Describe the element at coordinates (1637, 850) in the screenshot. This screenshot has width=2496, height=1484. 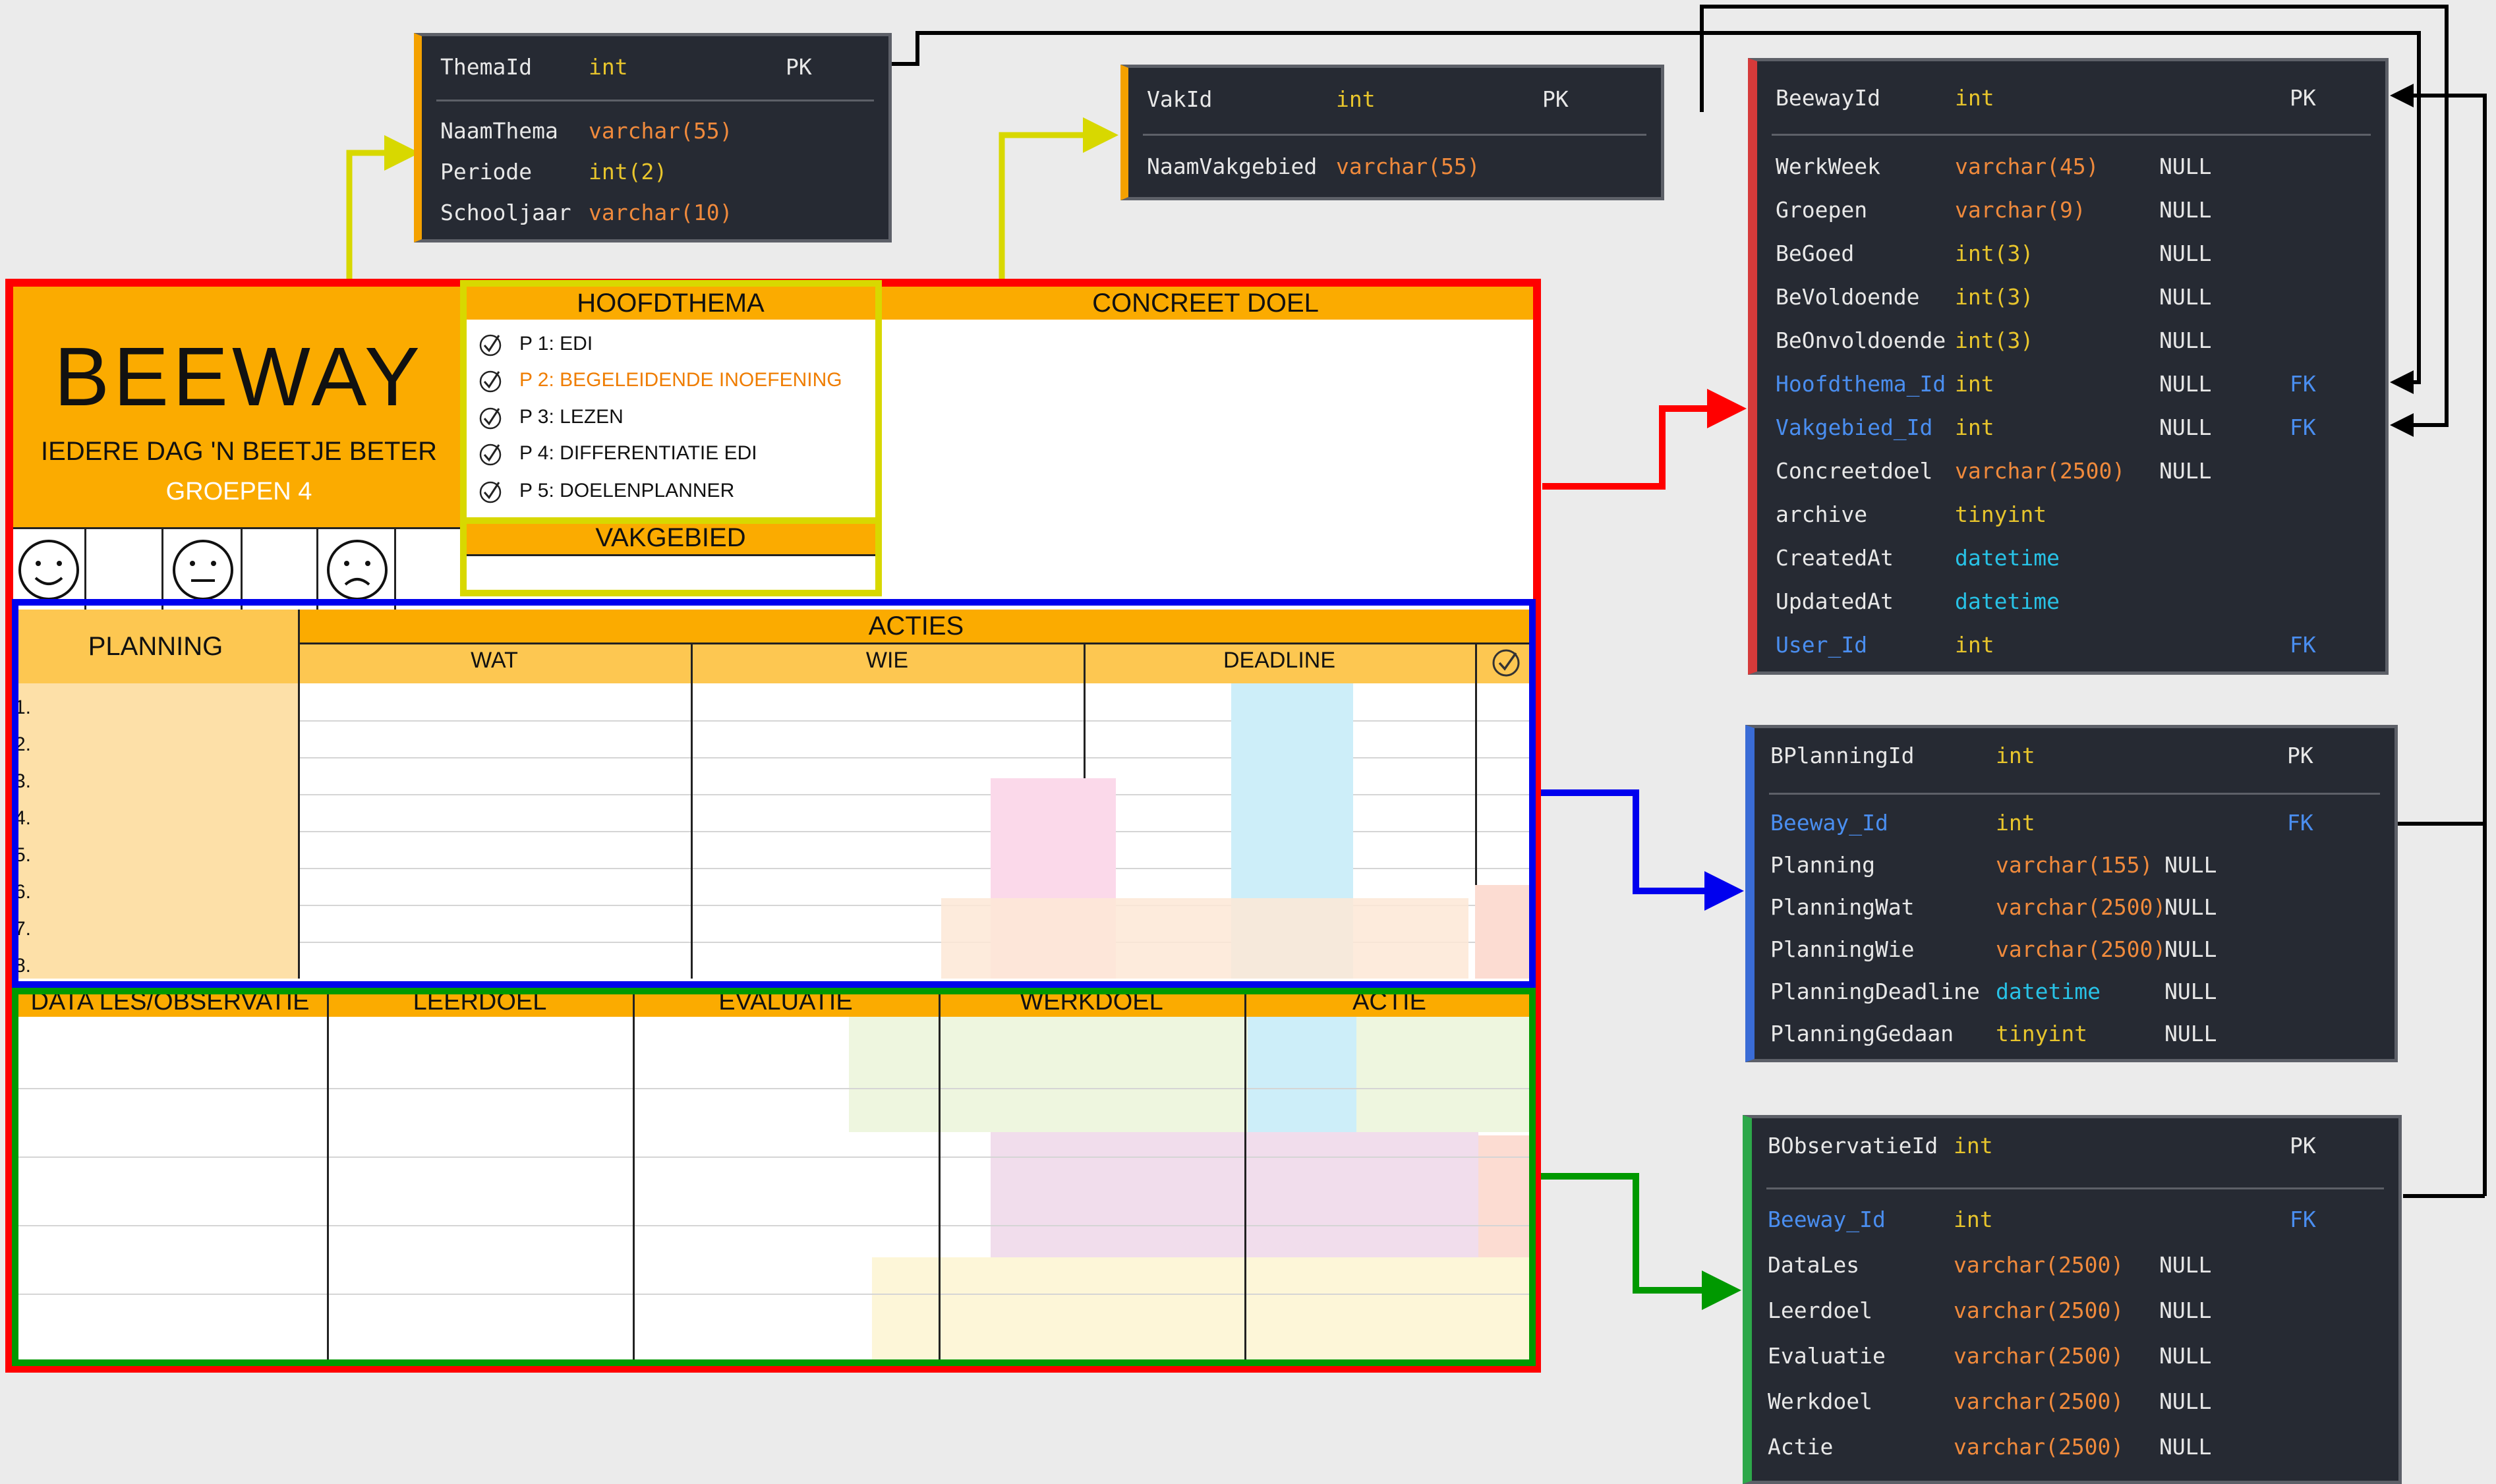
I see `connector-planning` at that location.